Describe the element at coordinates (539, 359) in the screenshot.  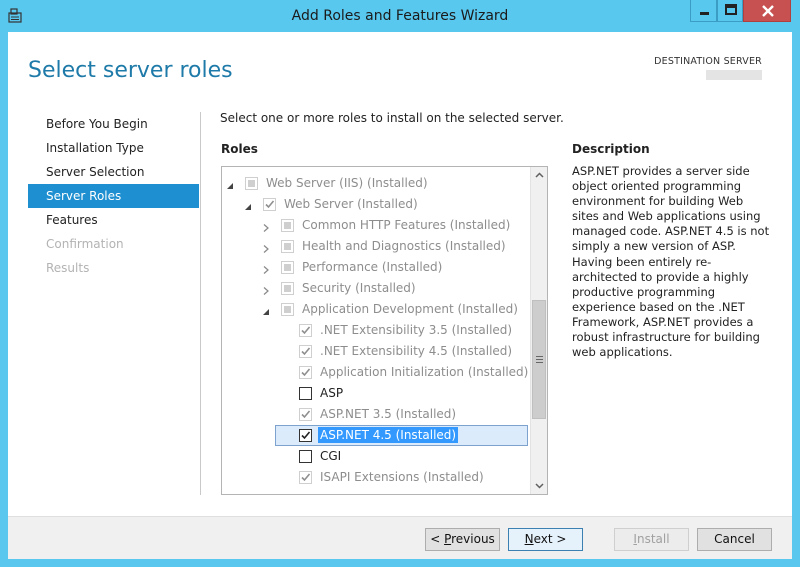
I see `scroll-thumb` at that location.